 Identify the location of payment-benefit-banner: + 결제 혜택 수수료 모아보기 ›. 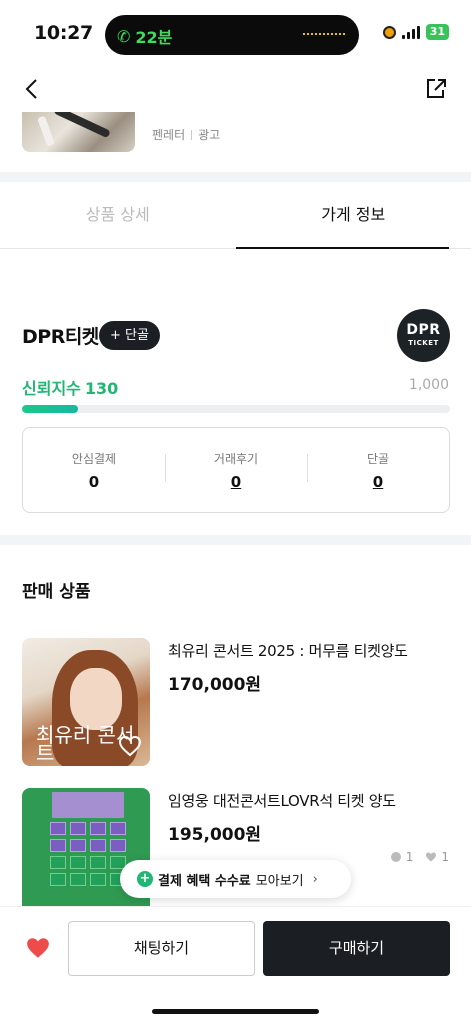
(235, 879).